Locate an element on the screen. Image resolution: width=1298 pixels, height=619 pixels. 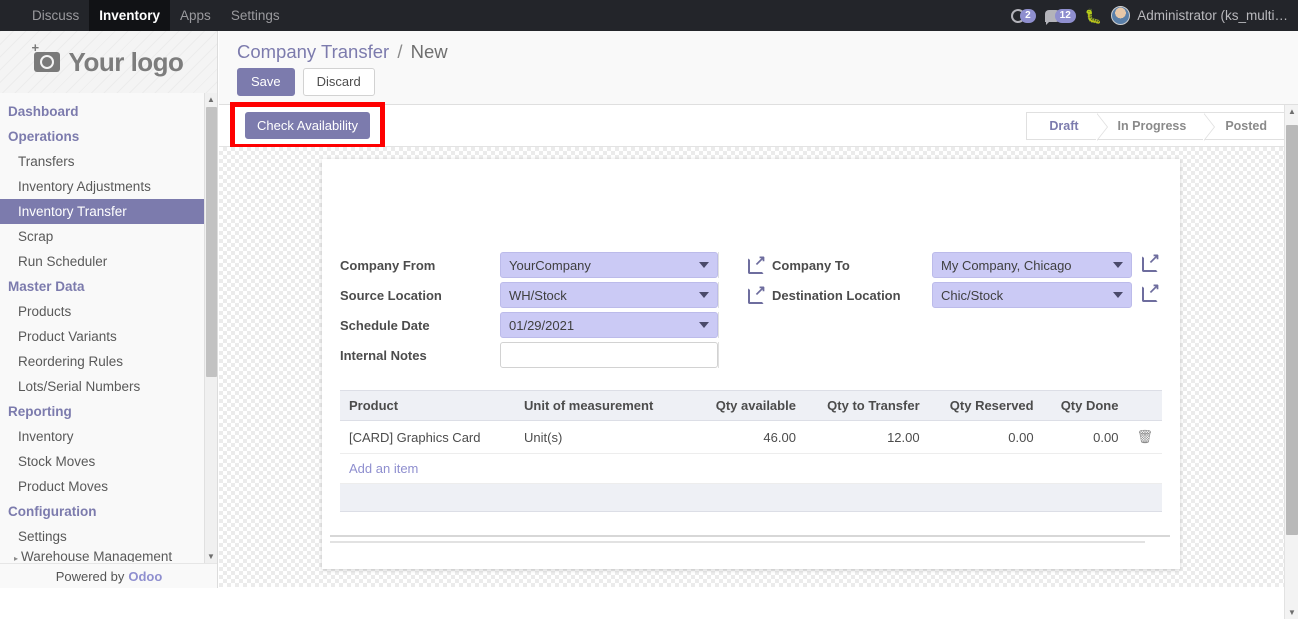
company-to-open is located at coordinates (1147, 263).